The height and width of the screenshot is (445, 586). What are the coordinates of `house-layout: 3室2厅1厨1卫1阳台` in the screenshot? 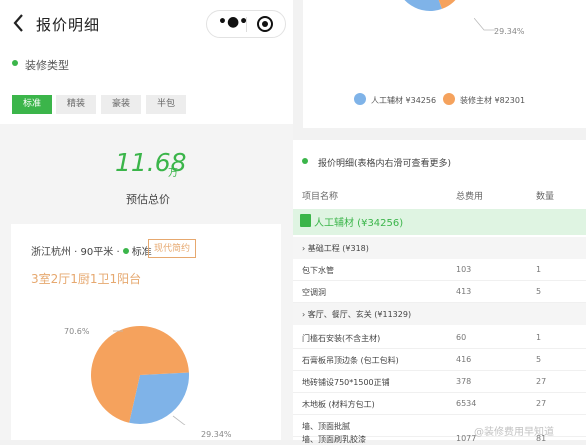 It's located at (86, 279).